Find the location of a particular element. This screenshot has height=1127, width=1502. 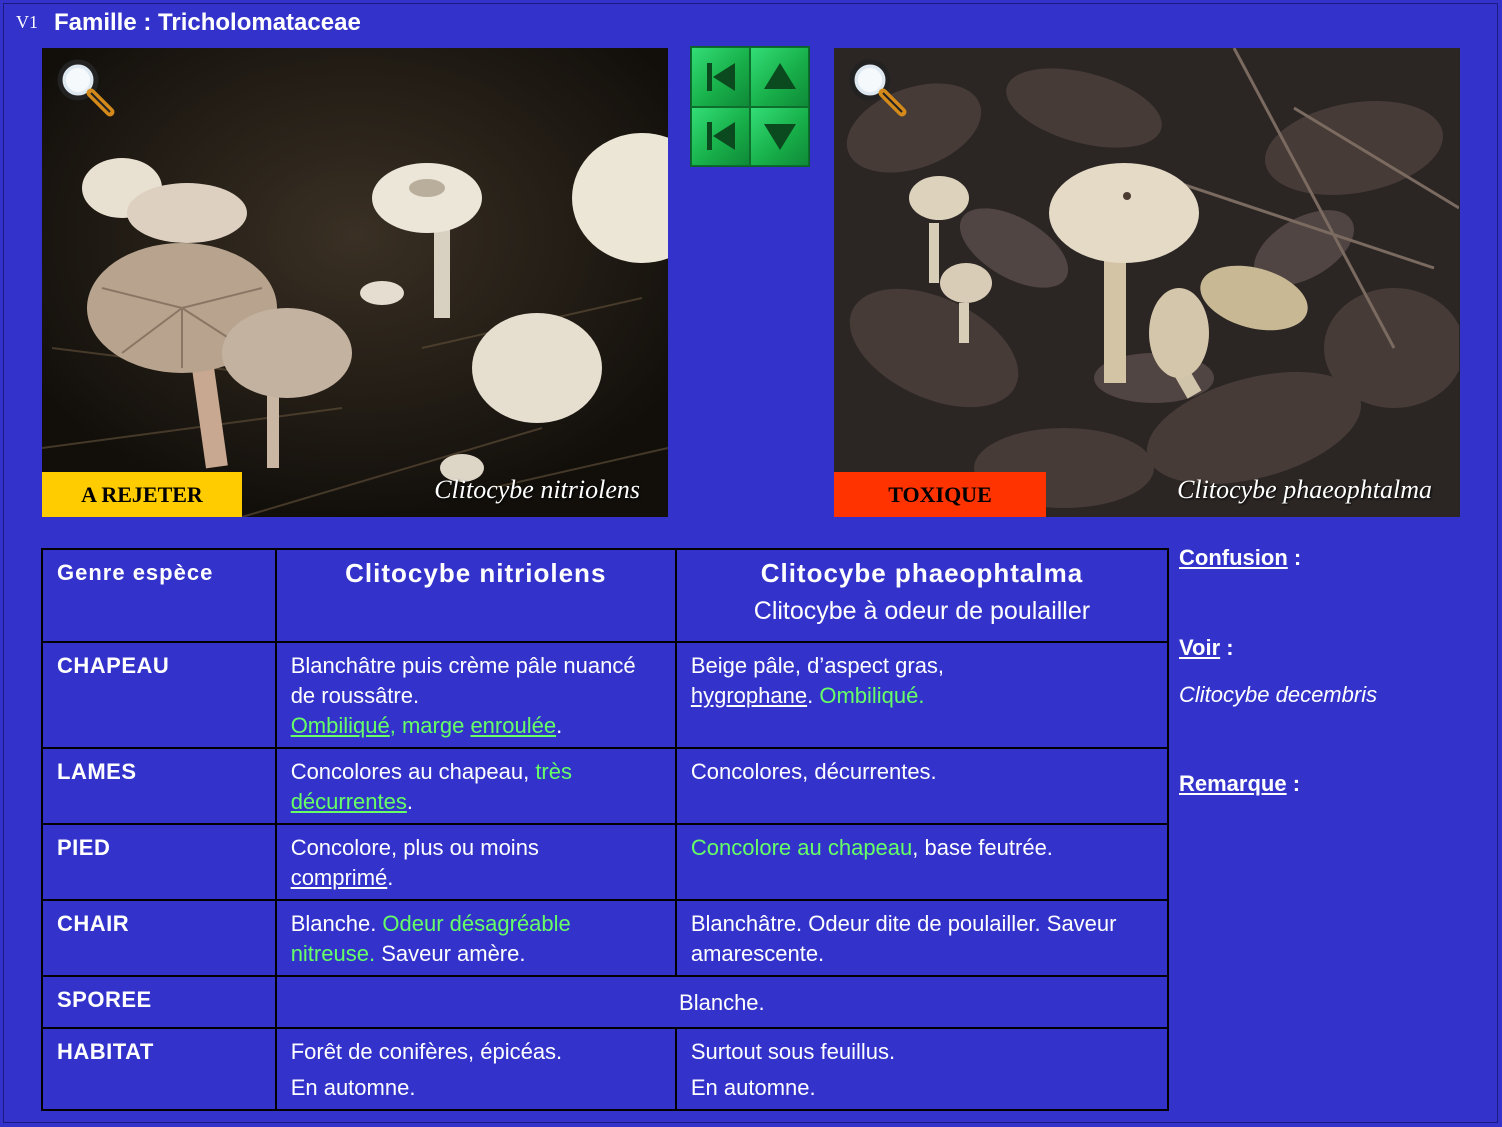

status-badge-reject: A REJETER is located at coordinates (142, 494).